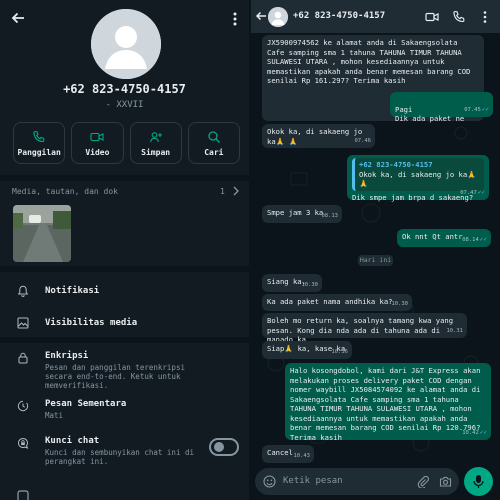 The width and height of the screenshot is (500, 500). What do you see at coordinates (454, 330) in the screenshot?
I see `message-time: 10.31` at bounding box center [454, 330].